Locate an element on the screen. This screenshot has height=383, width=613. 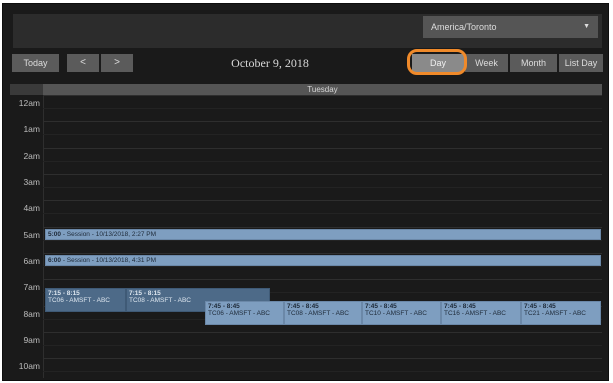
calendar-event: 7:45 - 8:45 TC10 - AMSFT - ABC is located at coordinates (401, 313).